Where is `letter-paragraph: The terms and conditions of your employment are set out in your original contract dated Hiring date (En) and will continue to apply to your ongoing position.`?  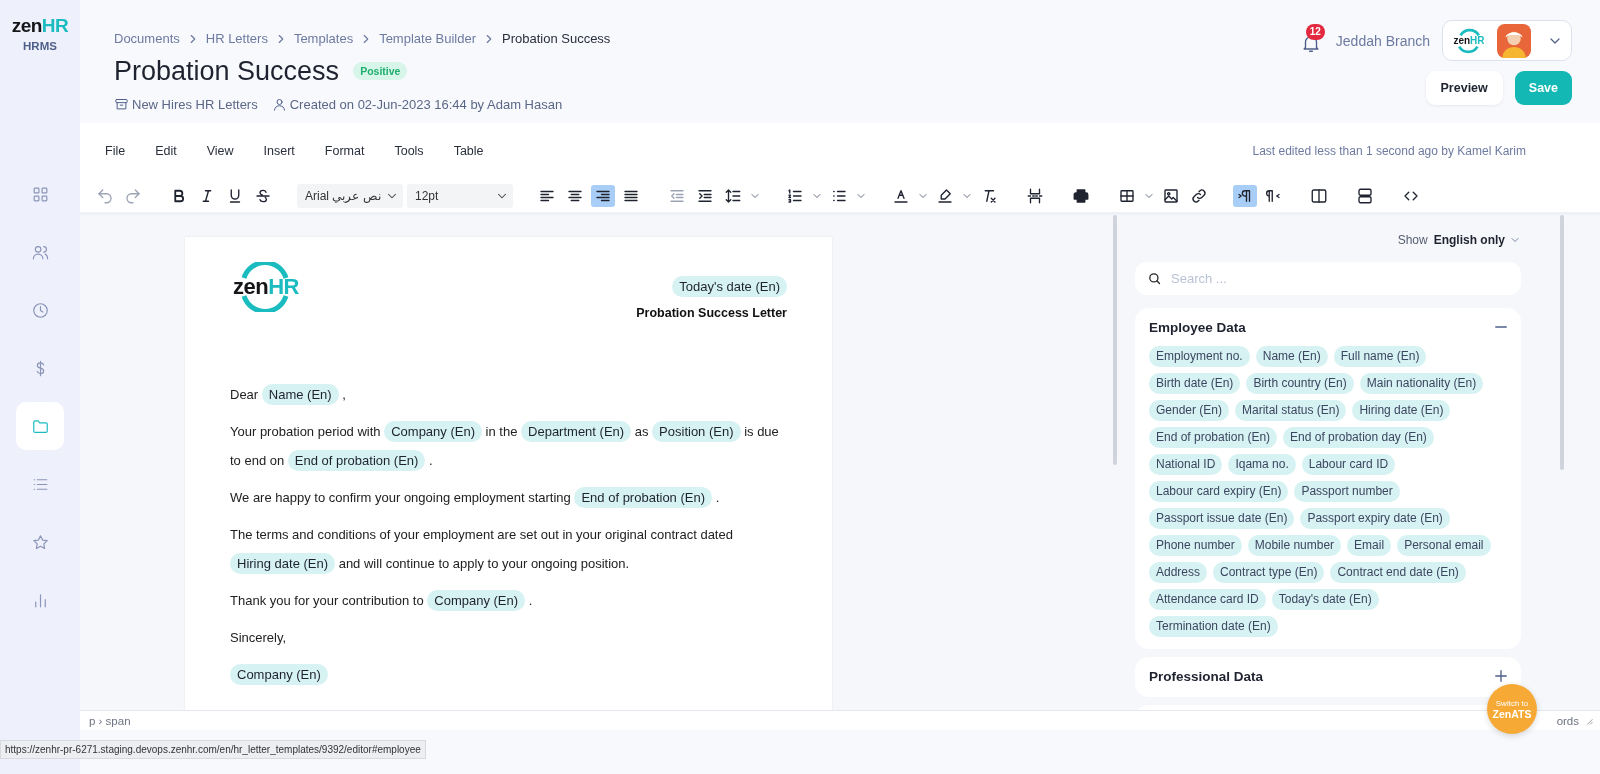
letter-paragraph: The terms and conditions of your employment are set out in your original contract dated Hiring date (En) and will continue to apply to your ongoing position. is located at coordinates (508, 549).